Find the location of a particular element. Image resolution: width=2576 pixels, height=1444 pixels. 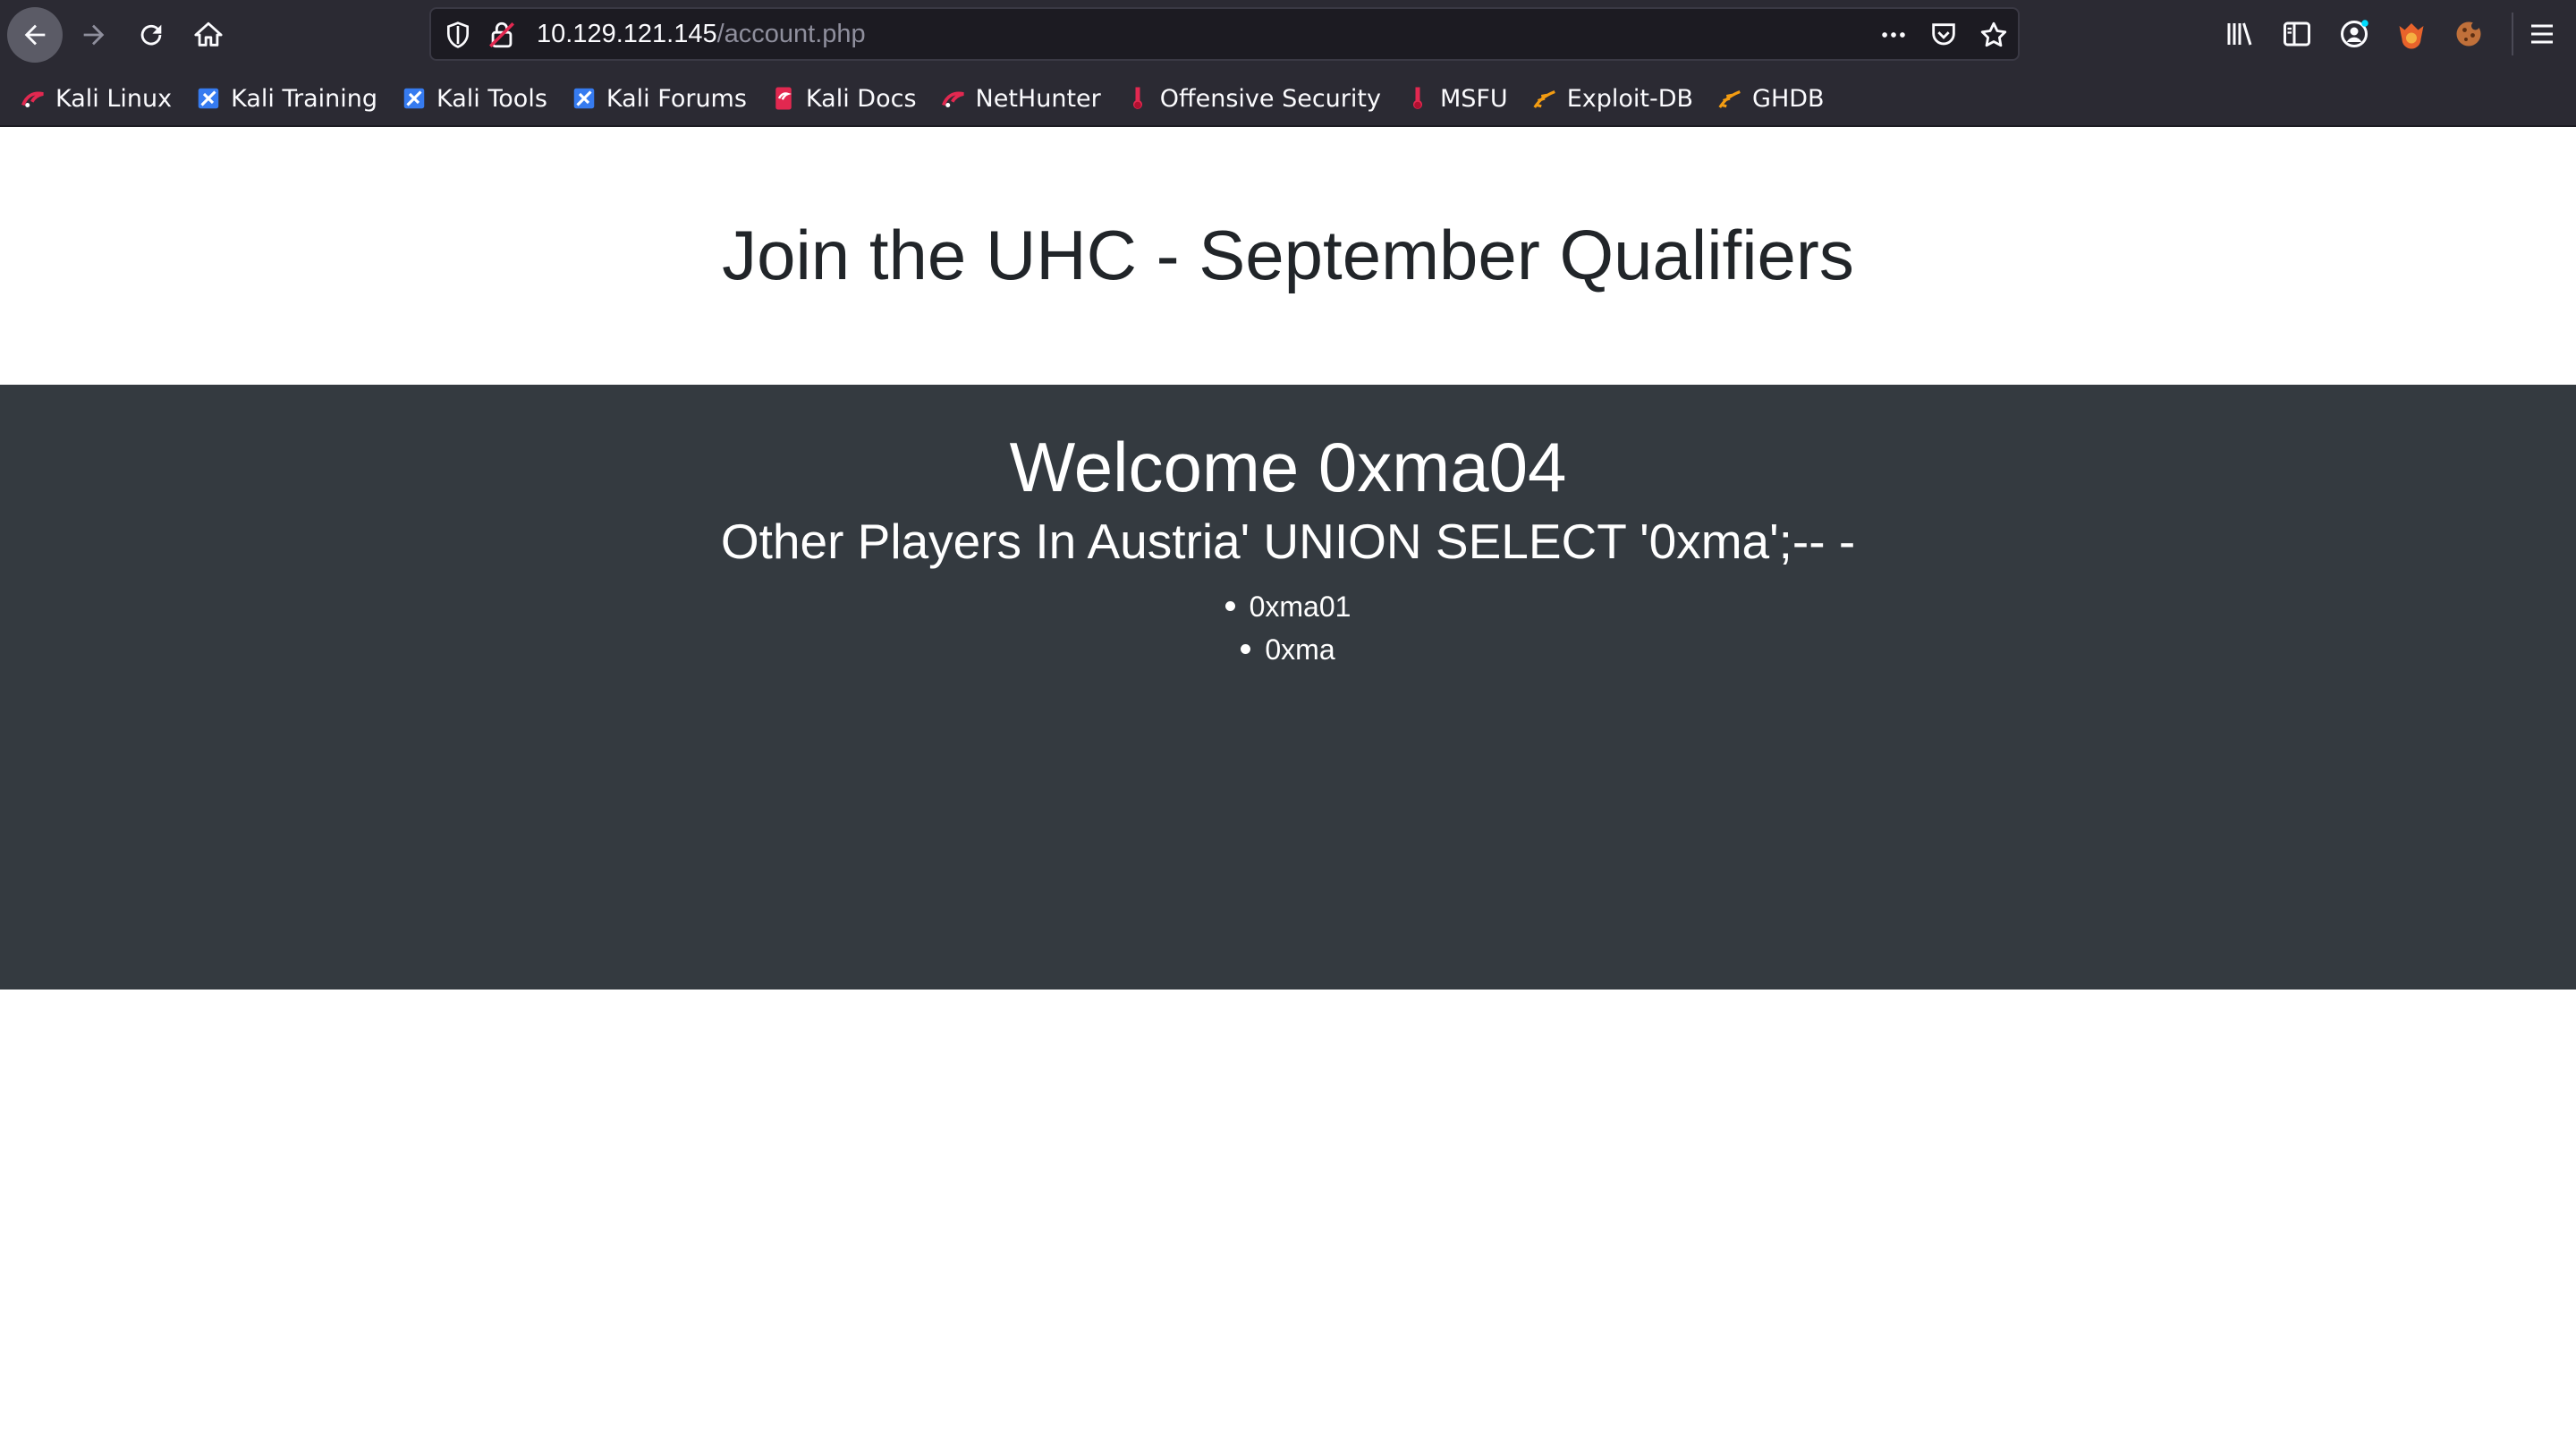

tracking-shield-icon is located at coordinates (458, 35).